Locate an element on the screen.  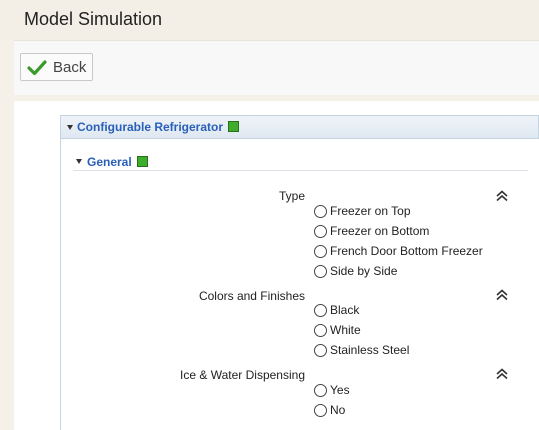
radio-option-label: Side by Side is located at coordinates (364, 271).